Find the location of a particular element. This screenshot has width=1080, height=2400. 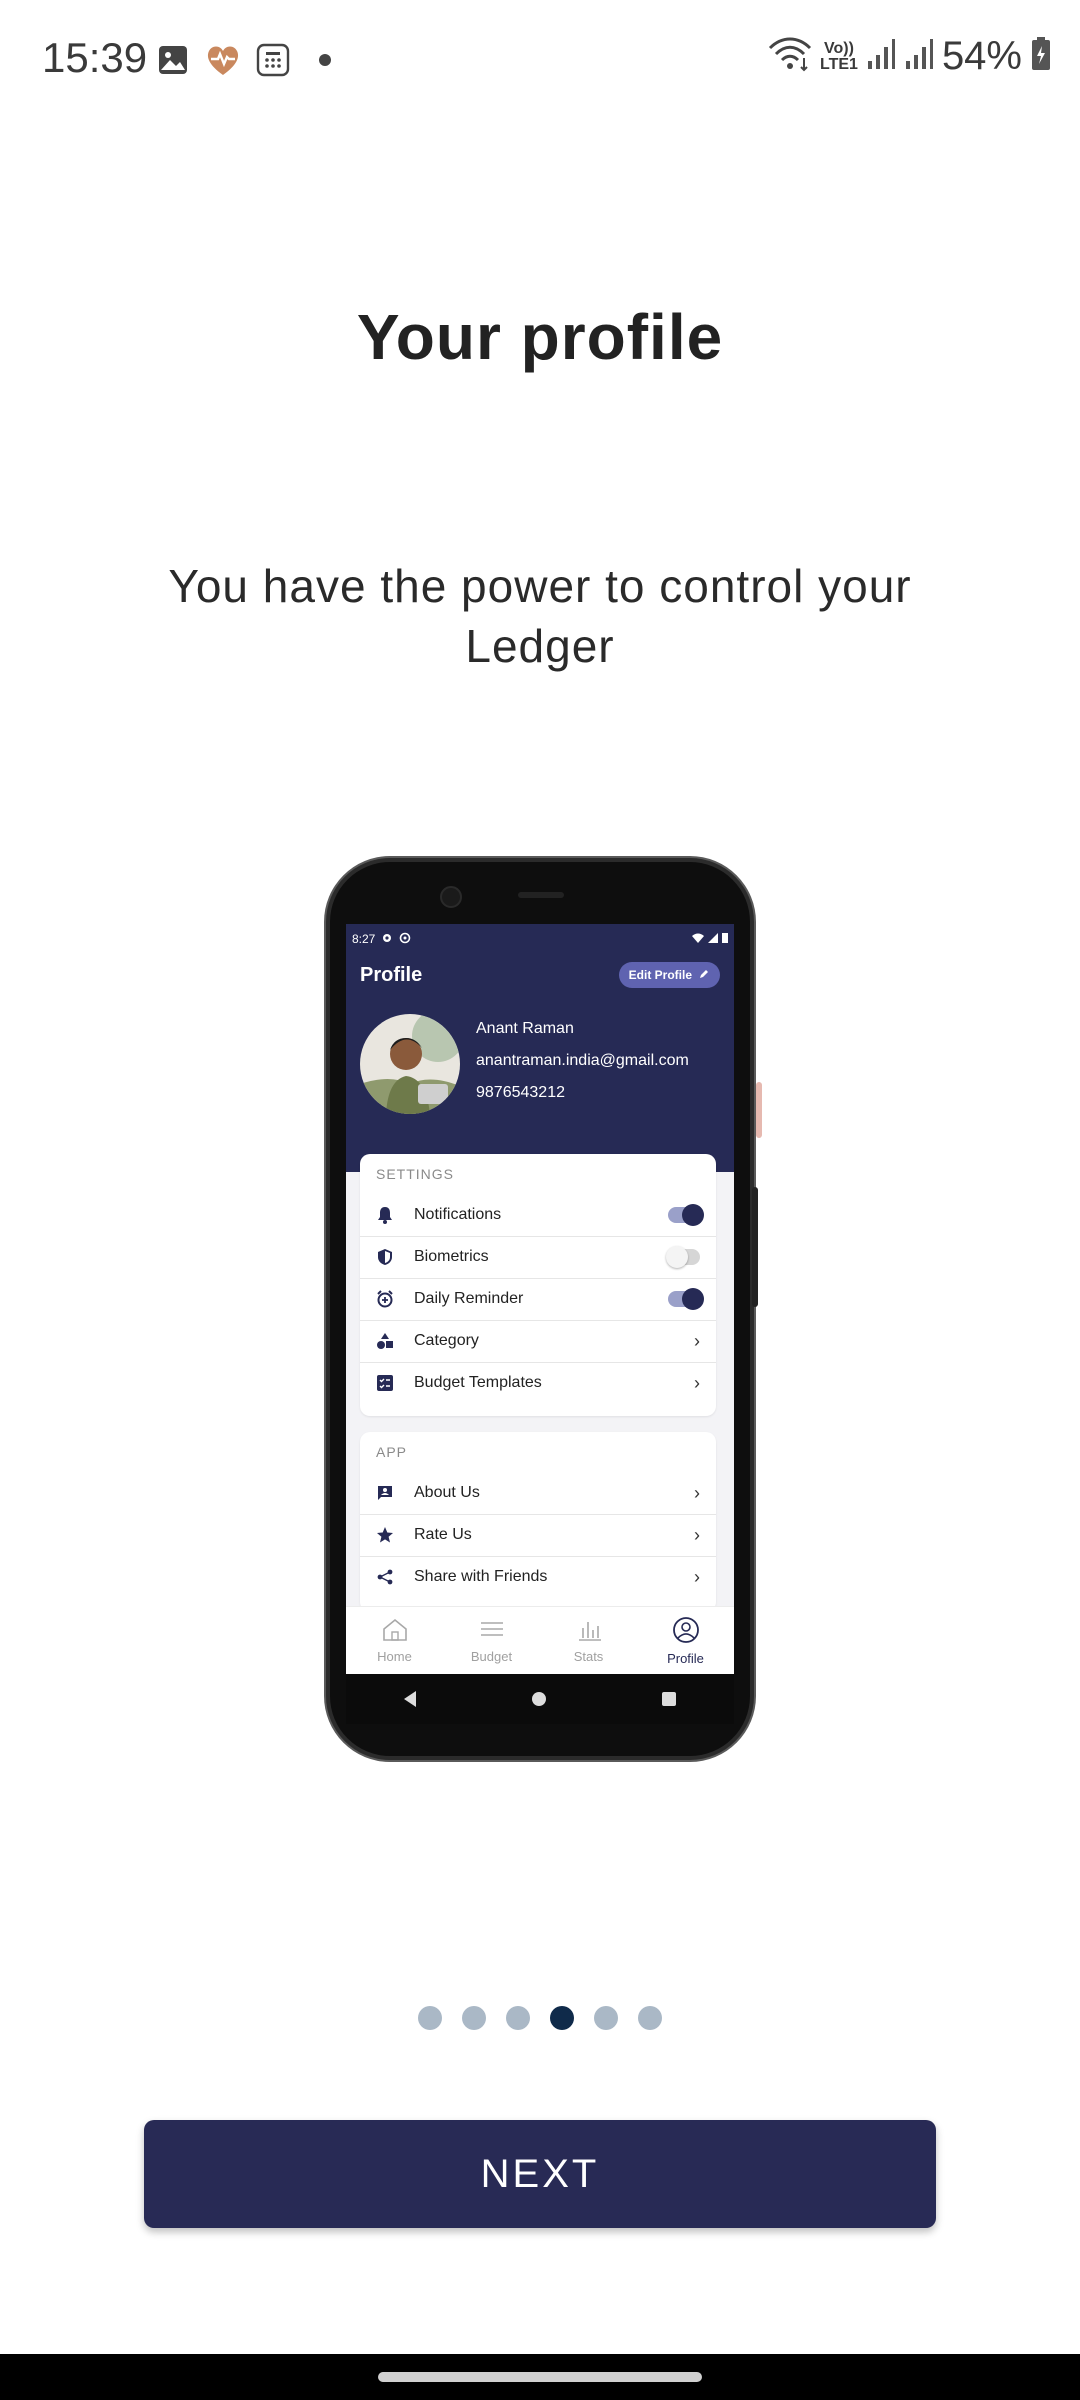

app-row-rate-us: Rate Us › is located at coordinates (538, 1535).